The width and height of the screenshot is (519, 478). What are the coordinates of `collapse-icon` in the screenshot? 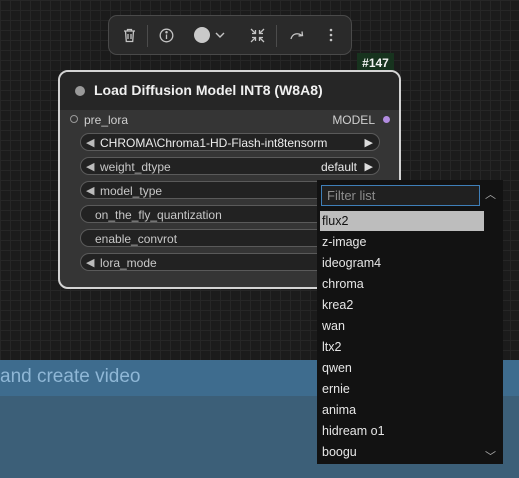 It's located at (257, 35).